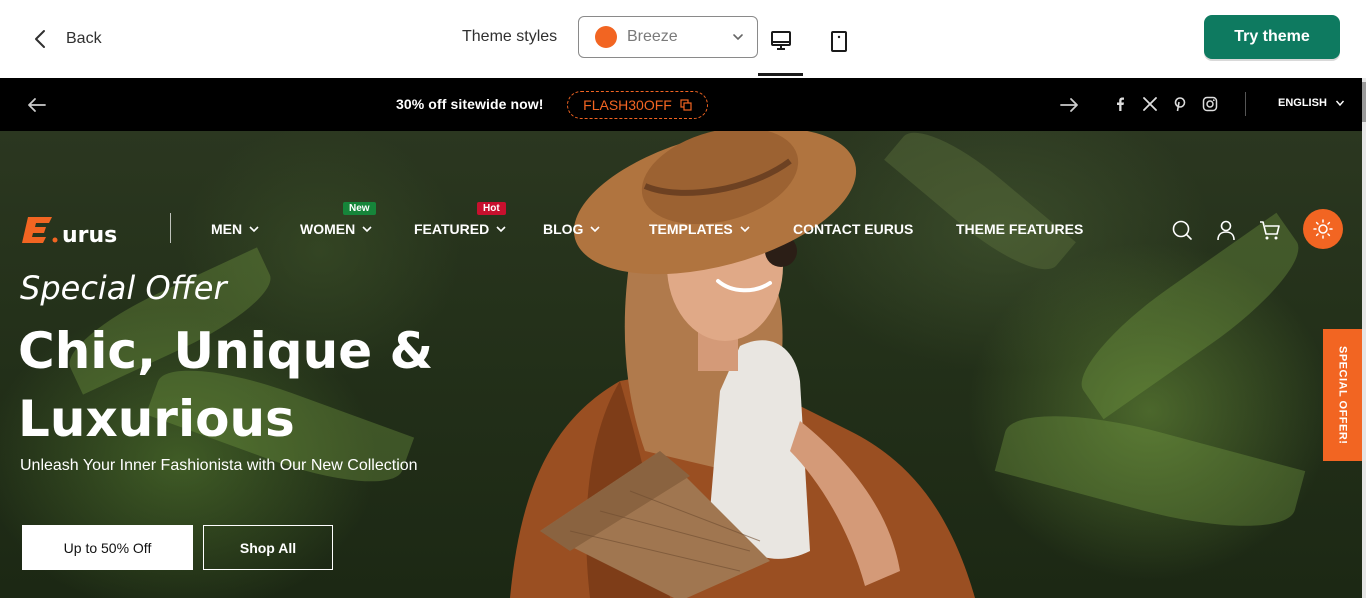  I want to click on nav-item-women: WOMEN, so click(336, 229).